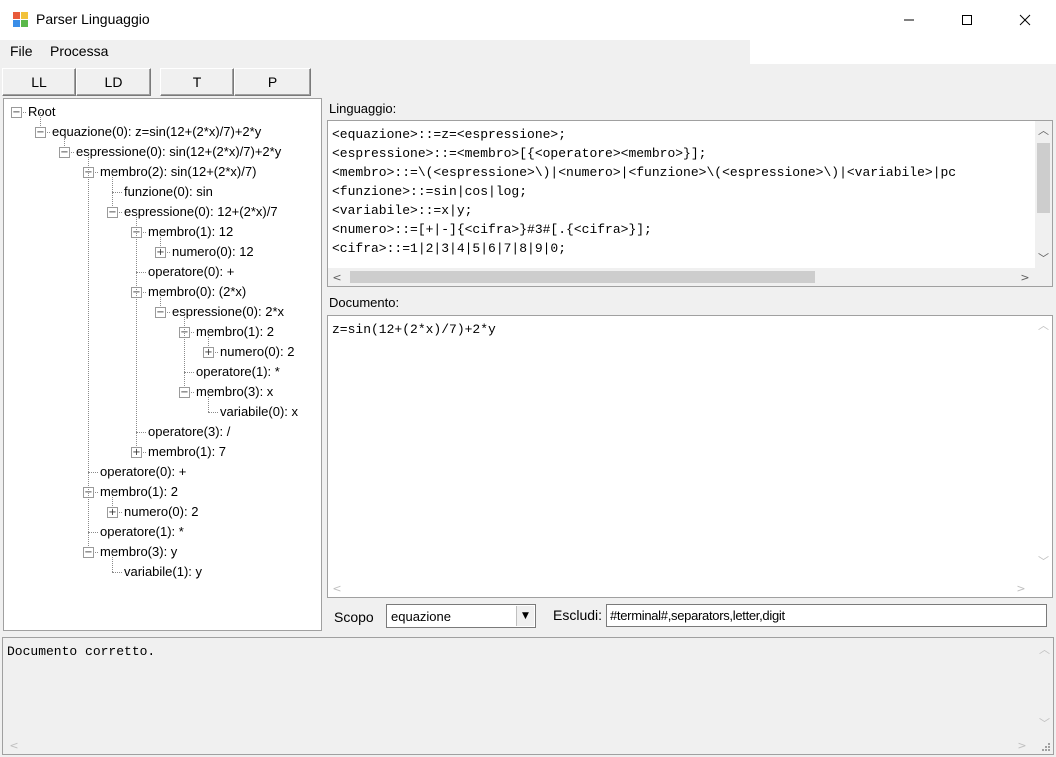 The width and height of the screenshot is (1056, 757). What do you see at coordinates (20, 19) in the screenshot?
I see `app-icon` at bounding box center [20, 19].